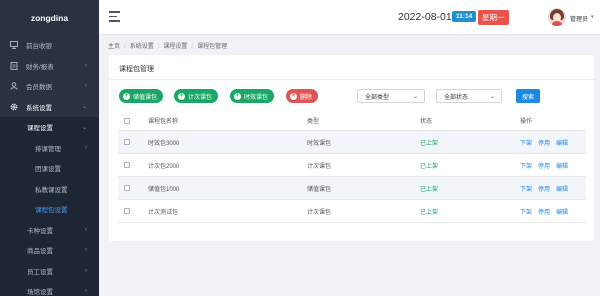  What do you see at coordinates (319, 143) in the screenshot?
I see `package-type: 时效课包` at bounding box center [319, 143].